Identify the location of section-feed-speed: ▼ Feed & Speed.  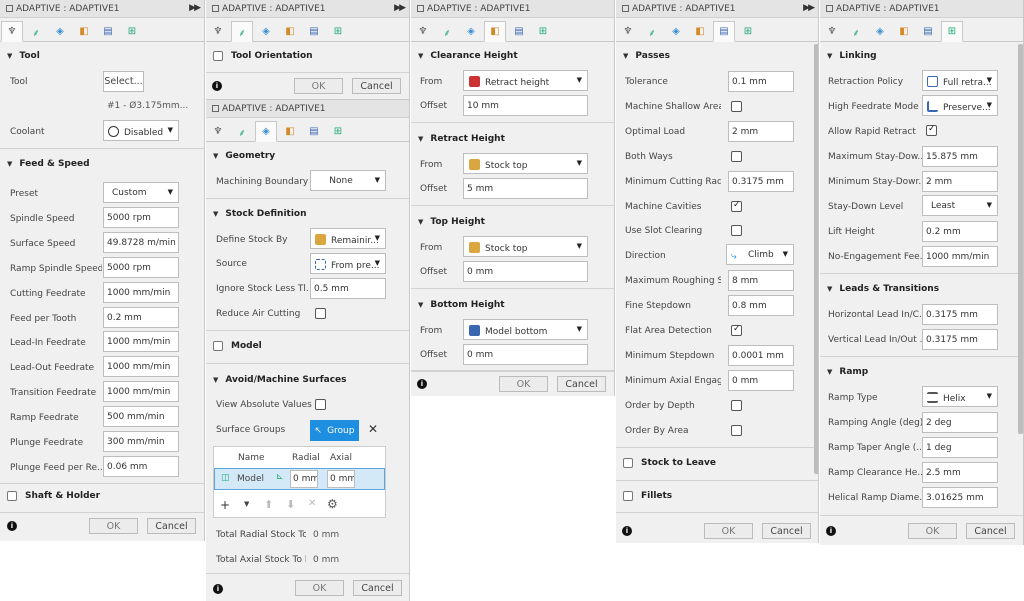
(48, 164).